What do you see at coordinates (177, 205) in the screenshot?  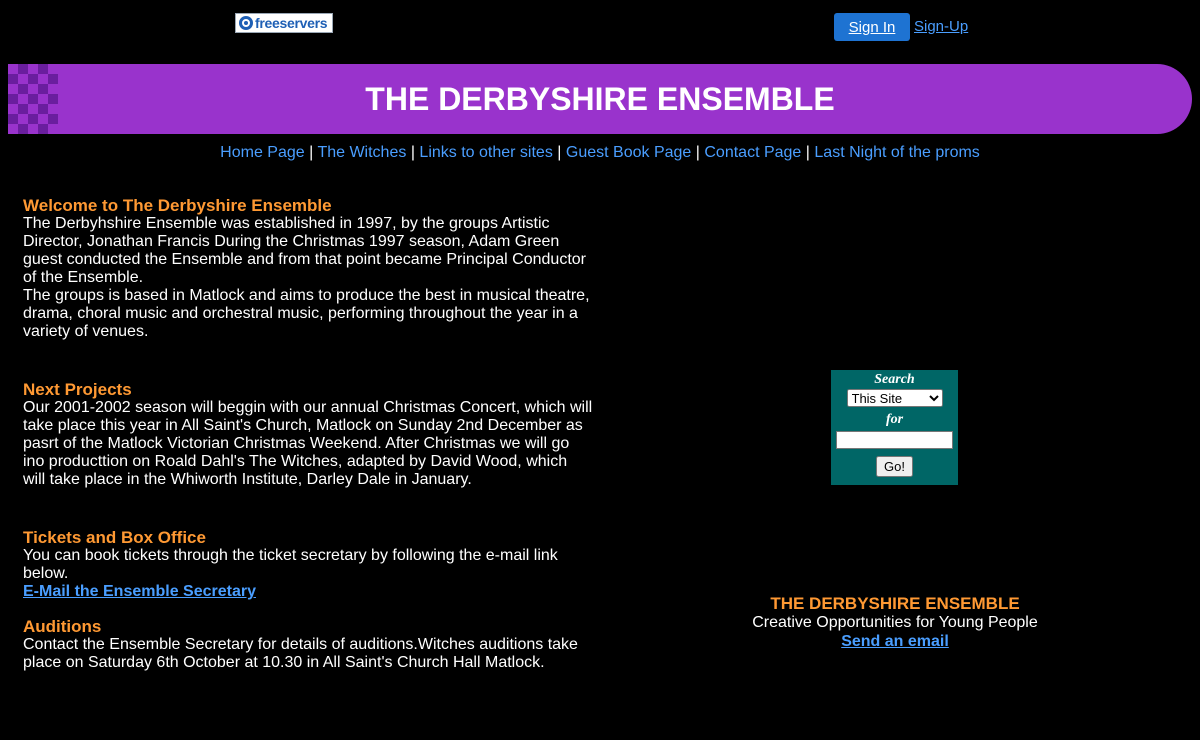 I see `welcome-heading: Welcome to The Derbyshire Ensemble` at bounding box center [177, 205].